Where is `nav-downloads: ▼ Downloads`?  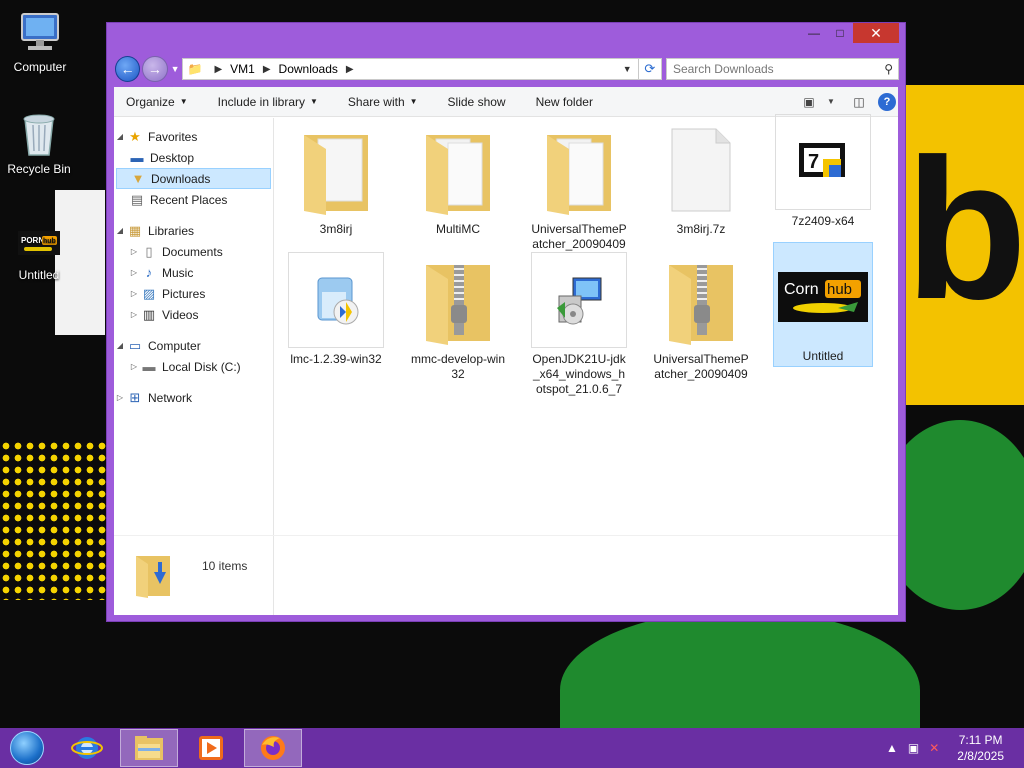 nav-downloads: ▼ Downloads is located at coordinates (193, 178).